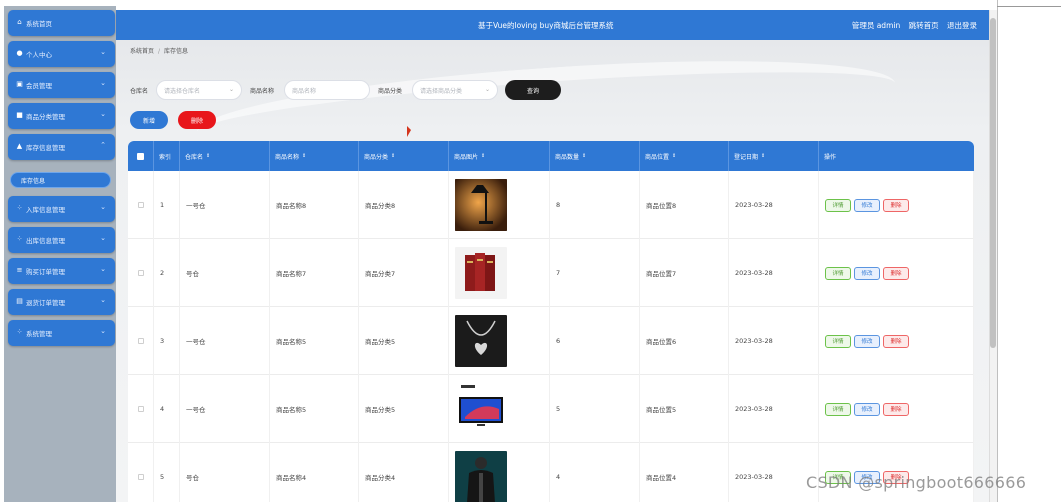  What do you see at coordinates (61, 85) in the screenshot?
I see `sidebar-item-members: ▣ 会员管理 ⌄` at bounding box center [61, 85].